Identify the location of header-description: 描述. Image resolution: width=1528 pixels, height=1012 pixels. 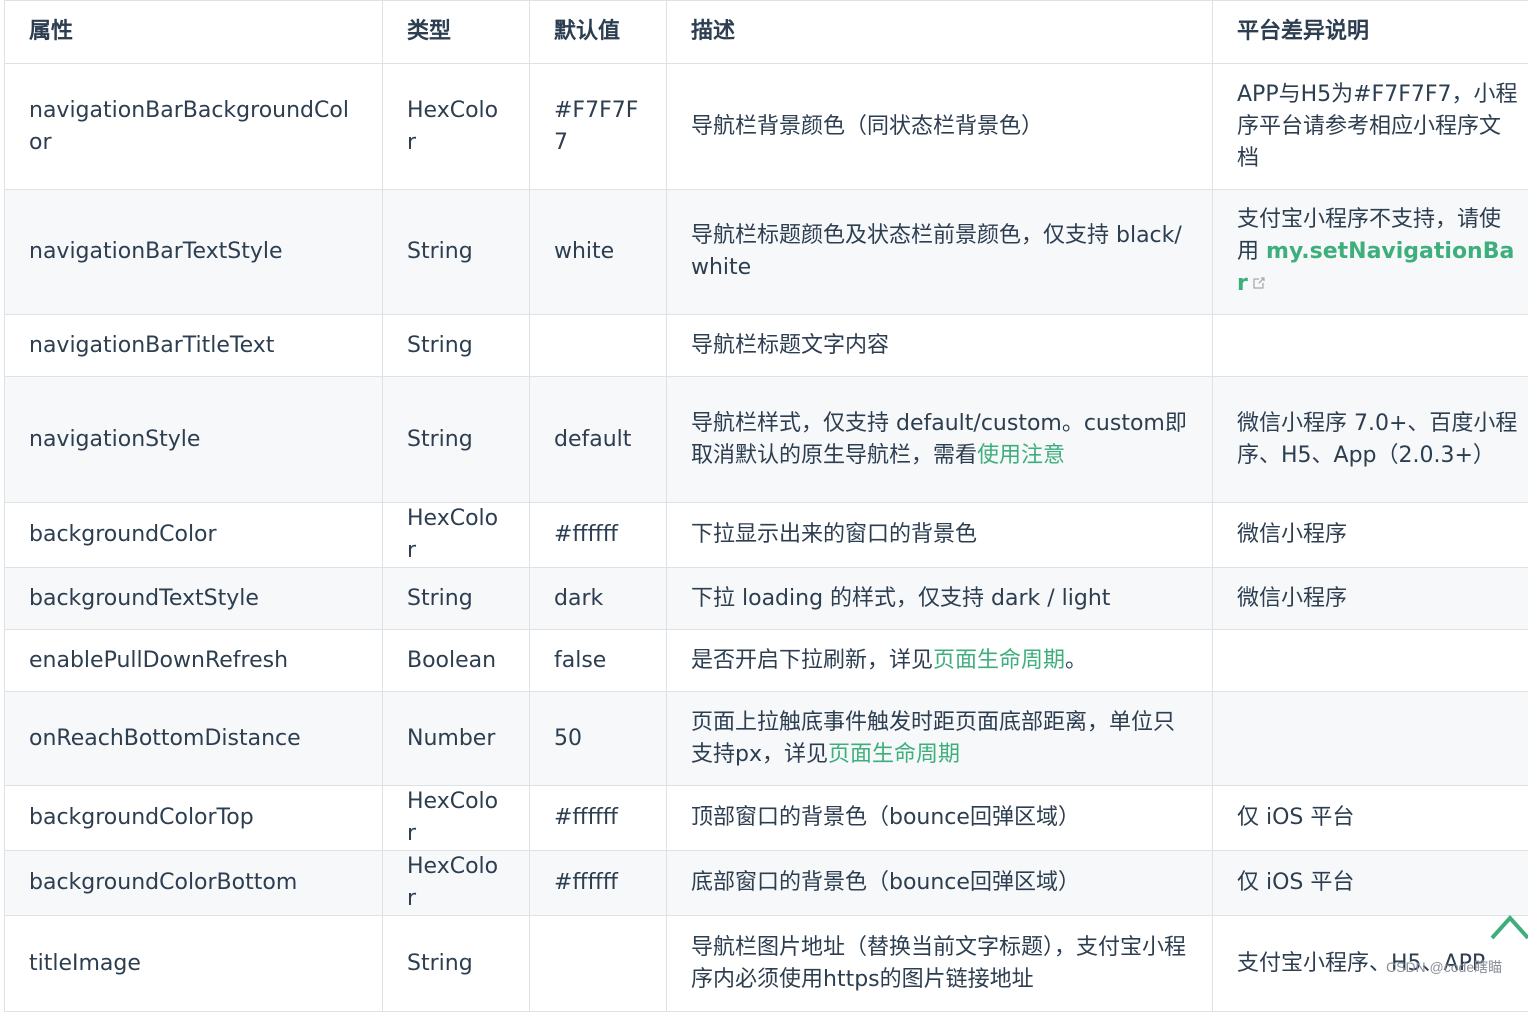
(940, 32).